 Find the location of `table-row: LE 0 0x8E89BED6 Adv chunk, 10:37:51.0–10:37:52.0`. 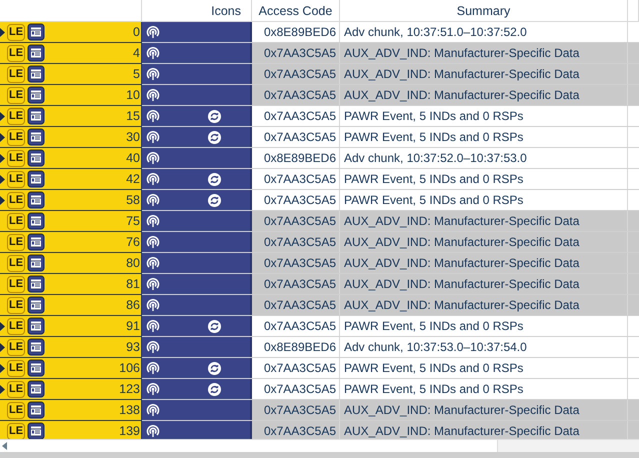

table-row: LE 0 0x8E89BED6 Adv chunk, 10:37:51.0–10:37:52.0 is located at coordinates (319, 32).